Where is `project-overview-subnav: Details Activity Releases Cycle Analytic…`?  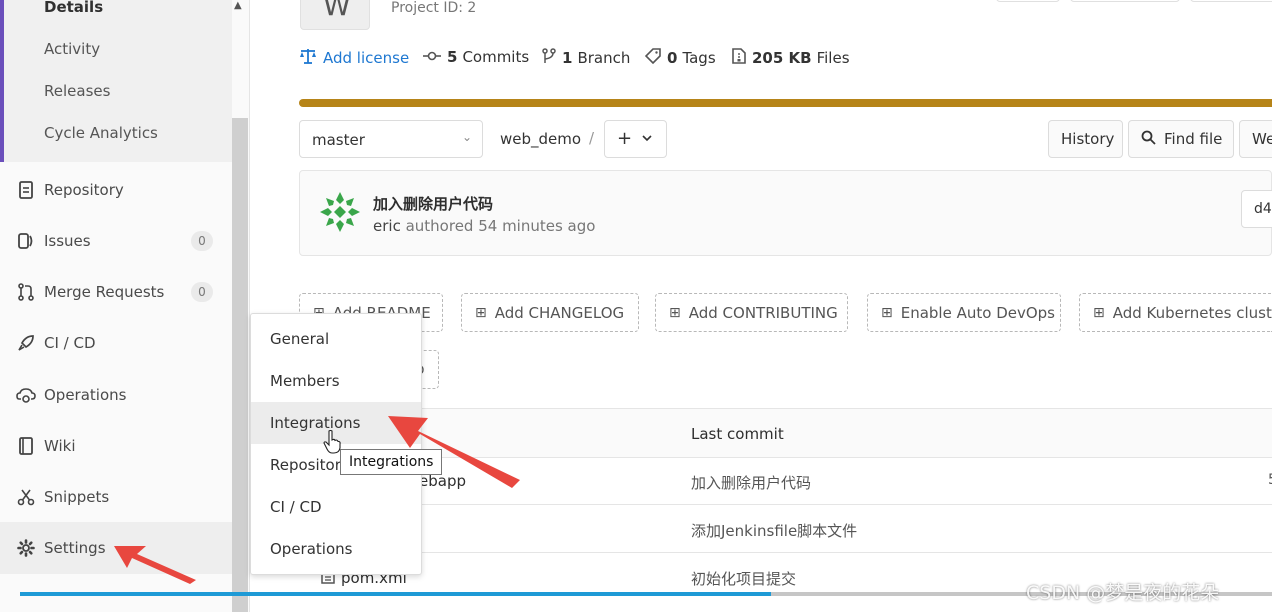 project-overview-subnav: Details Activity Releases Cycle Analytic… is located at coordinates (116, 81).